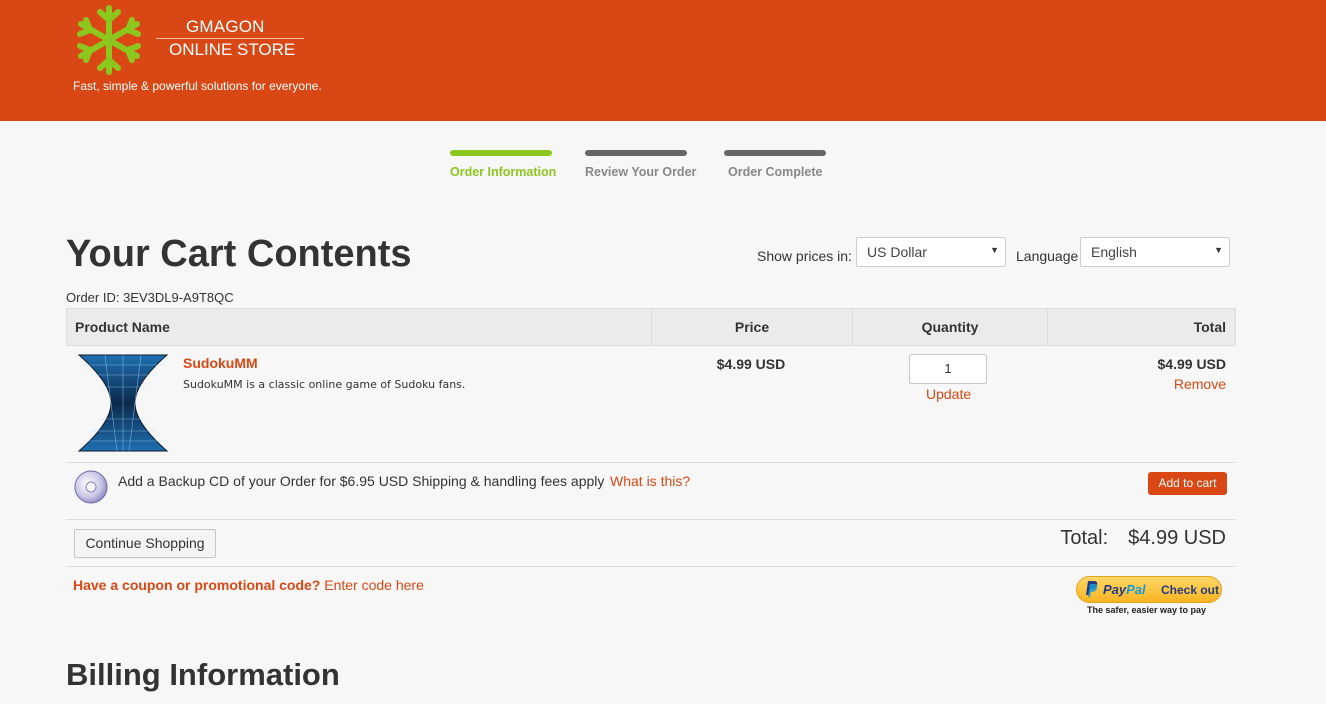 This screenshot has height=704, width=1326. Describe the element at coordinates (1155, 252) in the screenshot. I see `language-select: English ▼` at that location.